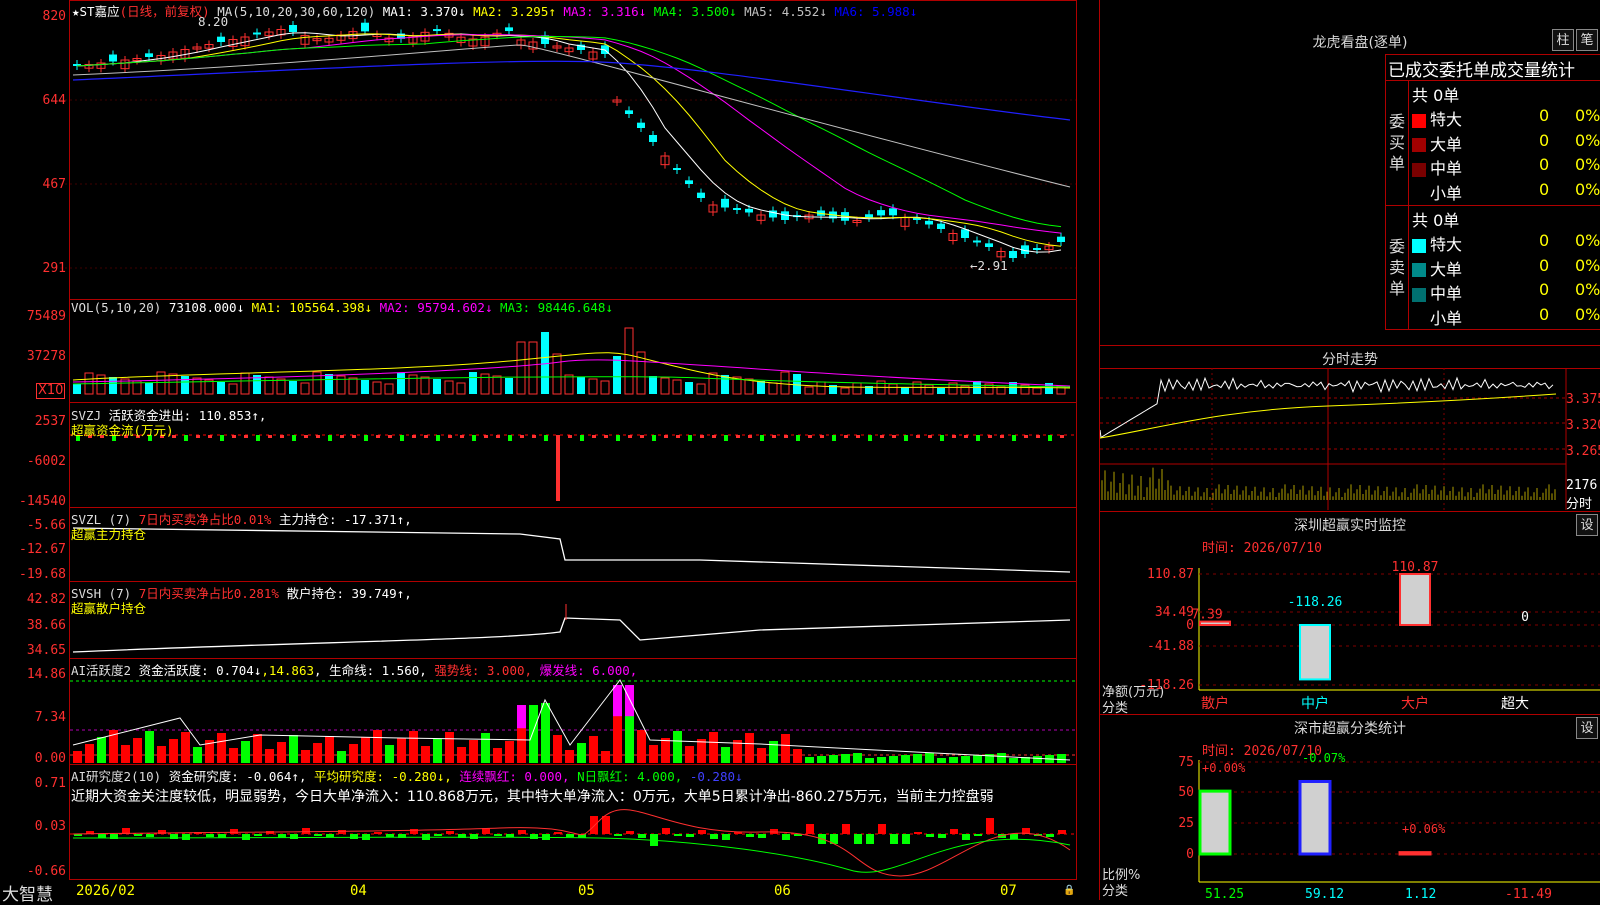 The width and height of the screenshot is (1600, 905). What do you see at coordinates (345, 519) in the screenshot?
I see `svzl-hold: 主力持仓: -17.371↑,` at bounding box center [345, 519].